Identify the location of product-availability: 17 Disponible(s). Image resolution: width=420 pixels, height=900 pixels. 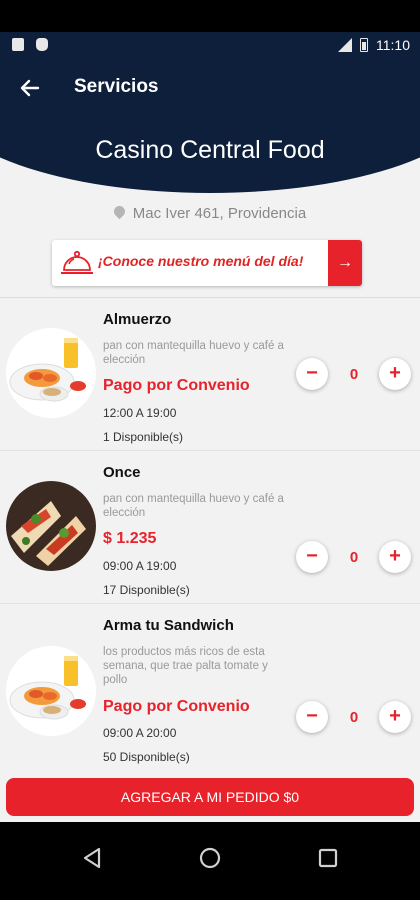
(146, 590).